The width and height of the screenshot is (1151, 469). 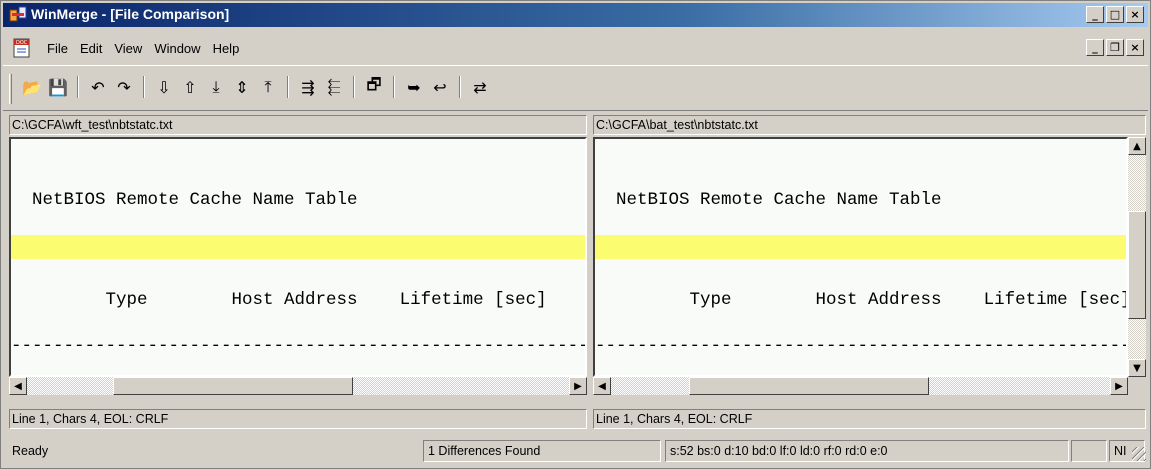 I want to click on toolbar: 📂 💾 ↶ ↷ ⇩ ⇧ ⤓ ⇕ ⤒ ⇶ ⬱ 🗗 ➥ ↩ ⇄, so click(x=575, y=88).